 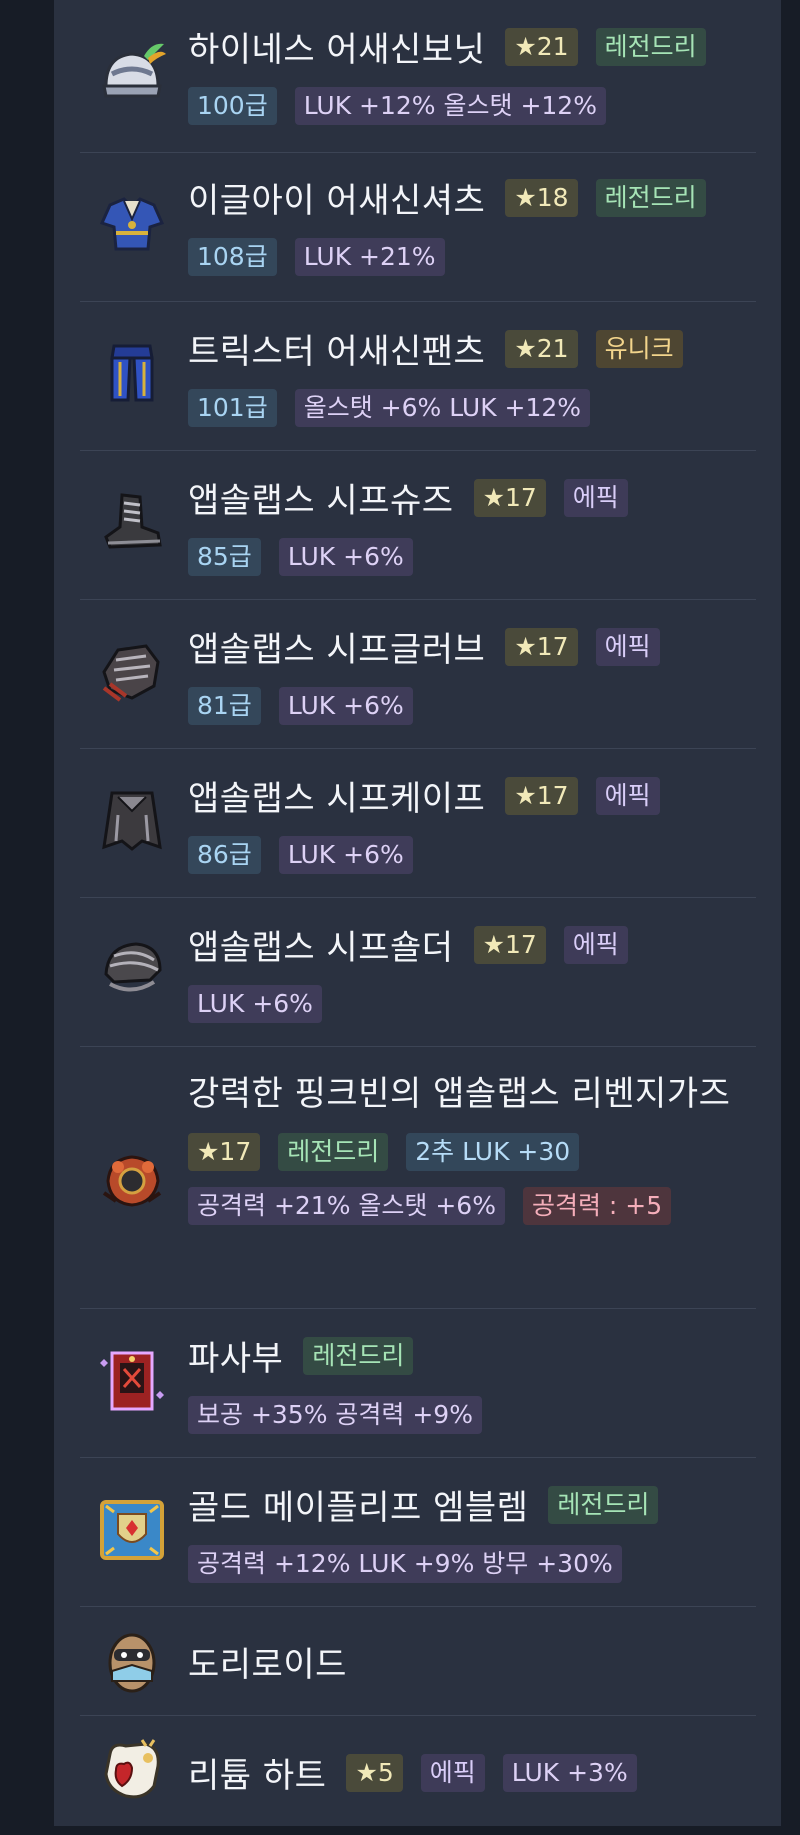 What do you see at coordinates (232, 106) in the screenshot?
I see `level-badge: 100급` at bounding box center [232, 106].